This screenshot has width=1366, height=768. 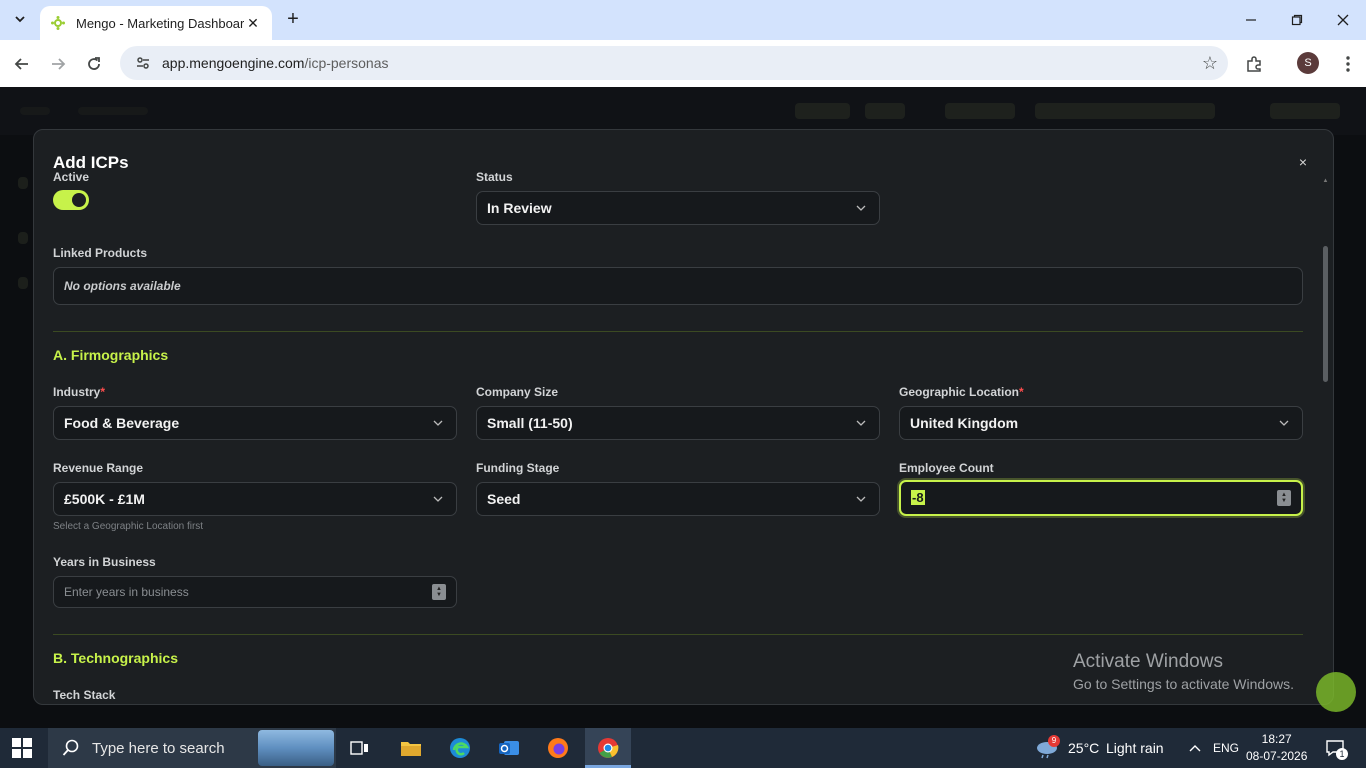 I want to click on funding-stage-label: Funding Stage, so click(x=518, y=468).